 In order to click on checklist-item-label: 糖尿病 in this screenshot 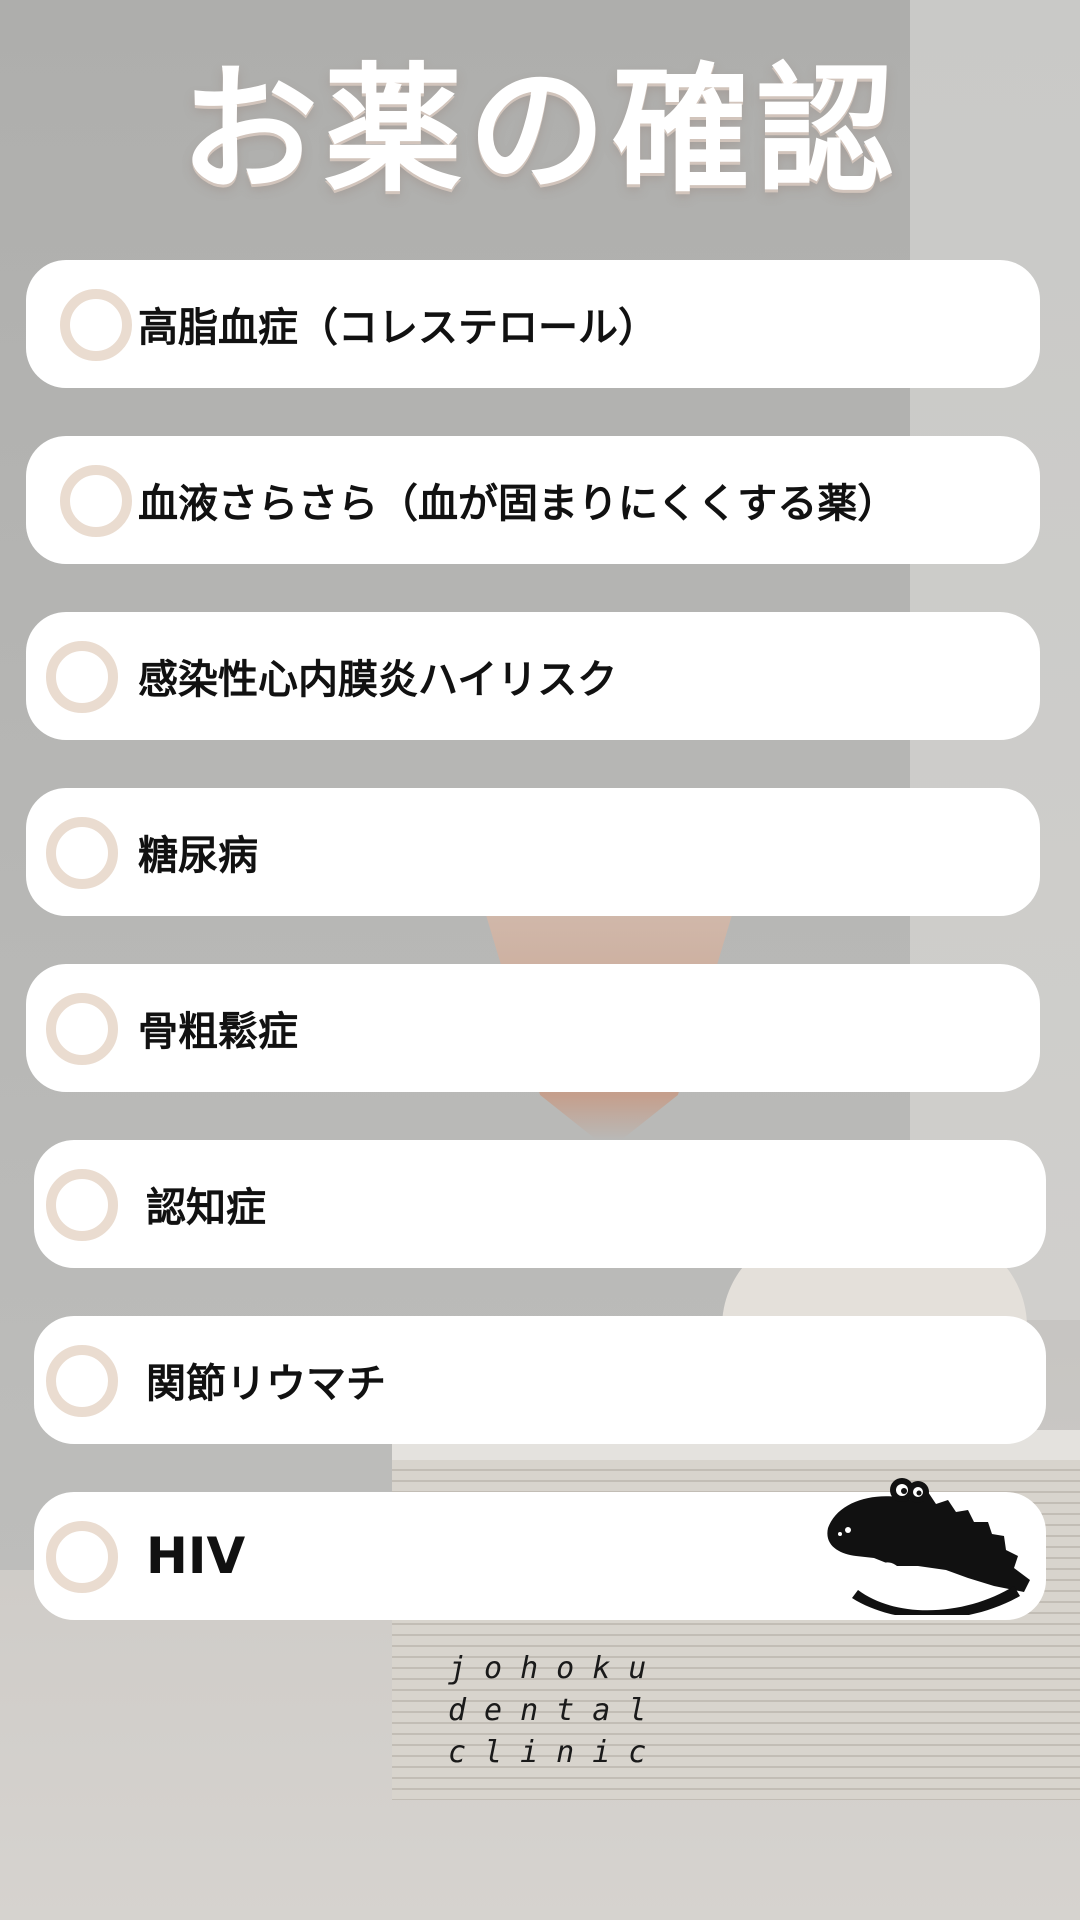, I will do `click(198, 856)`.